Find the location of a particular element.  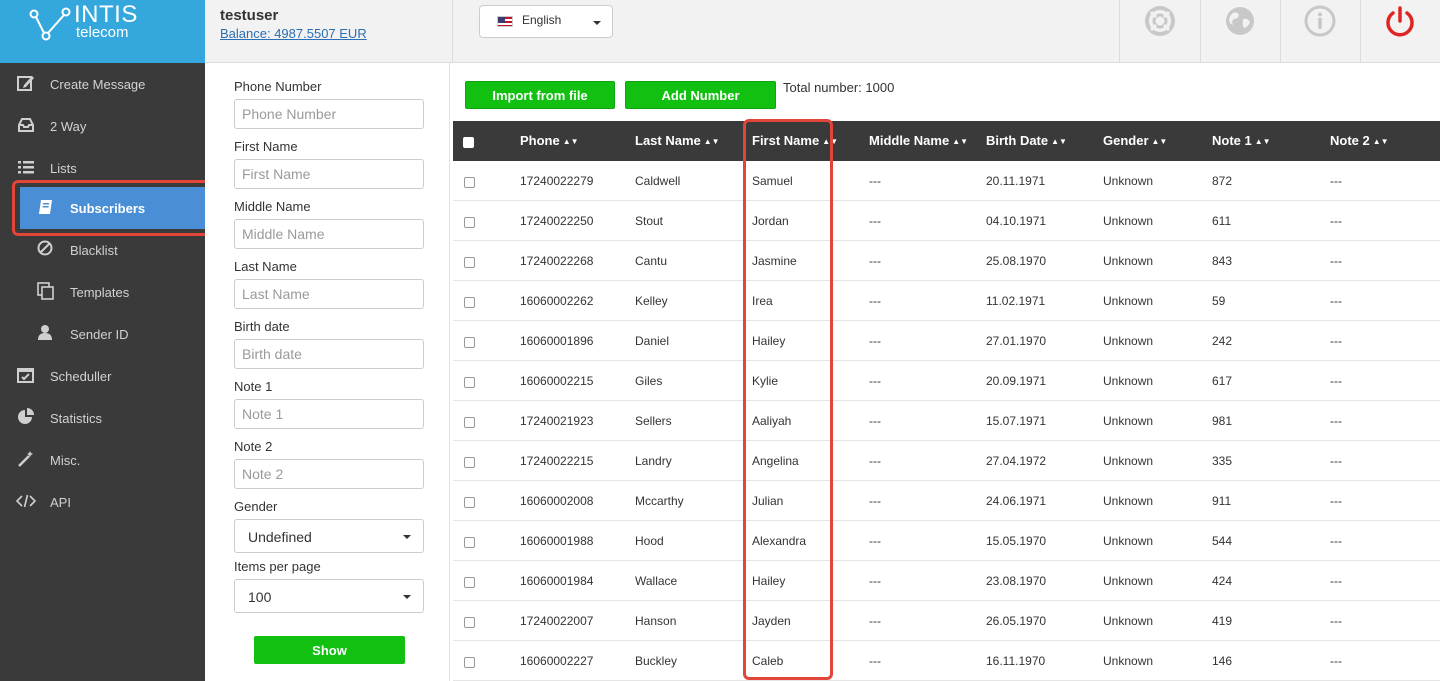

calendar-icon is located at coordinates (25, 375).